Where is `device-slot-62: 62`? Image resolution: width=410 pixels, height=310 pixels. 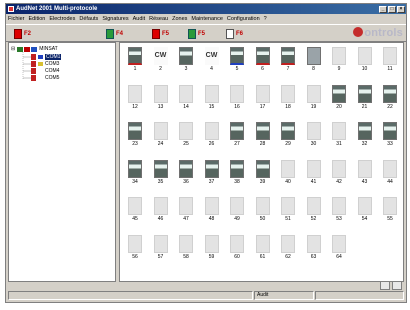
device-slot-62: 62 is located at coordinates (288, 247).